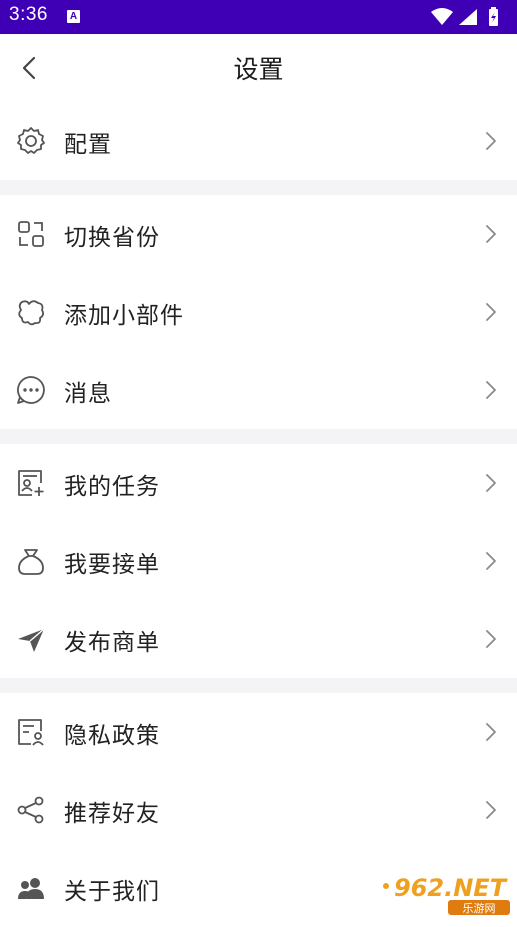 The image size is (517, 927). I want to click on settings-row-label: 配置, so click(88, 145).